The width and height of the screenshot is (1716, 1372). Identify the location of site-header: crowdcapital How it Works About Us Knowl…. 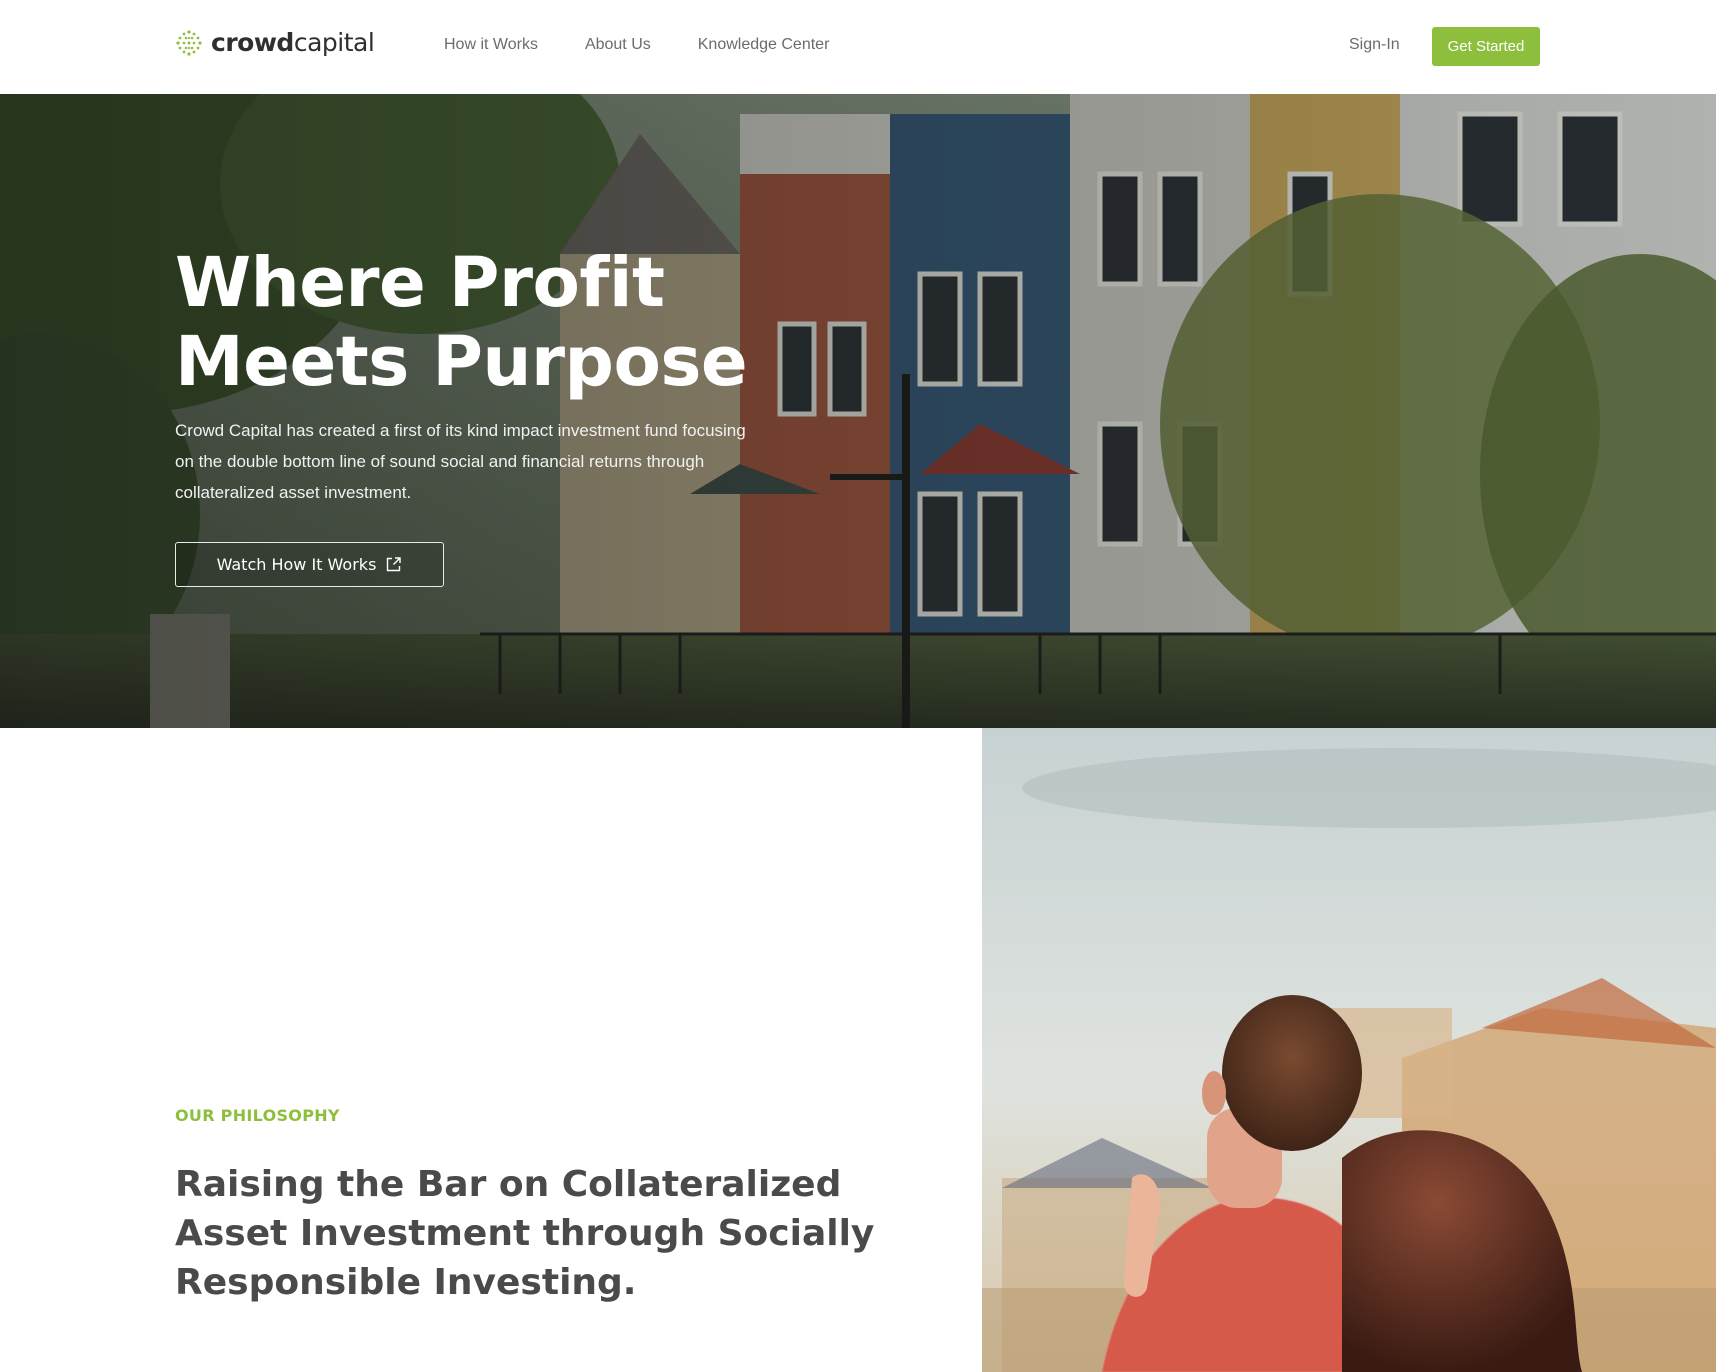
(858, 47).